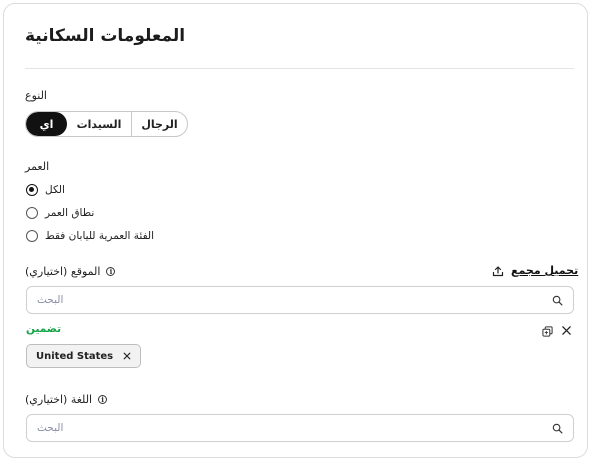 The height and width of the screenshot is (461, 591). I want to click on language-label-row: اللغة (اختياري) i, so click(66, 399).